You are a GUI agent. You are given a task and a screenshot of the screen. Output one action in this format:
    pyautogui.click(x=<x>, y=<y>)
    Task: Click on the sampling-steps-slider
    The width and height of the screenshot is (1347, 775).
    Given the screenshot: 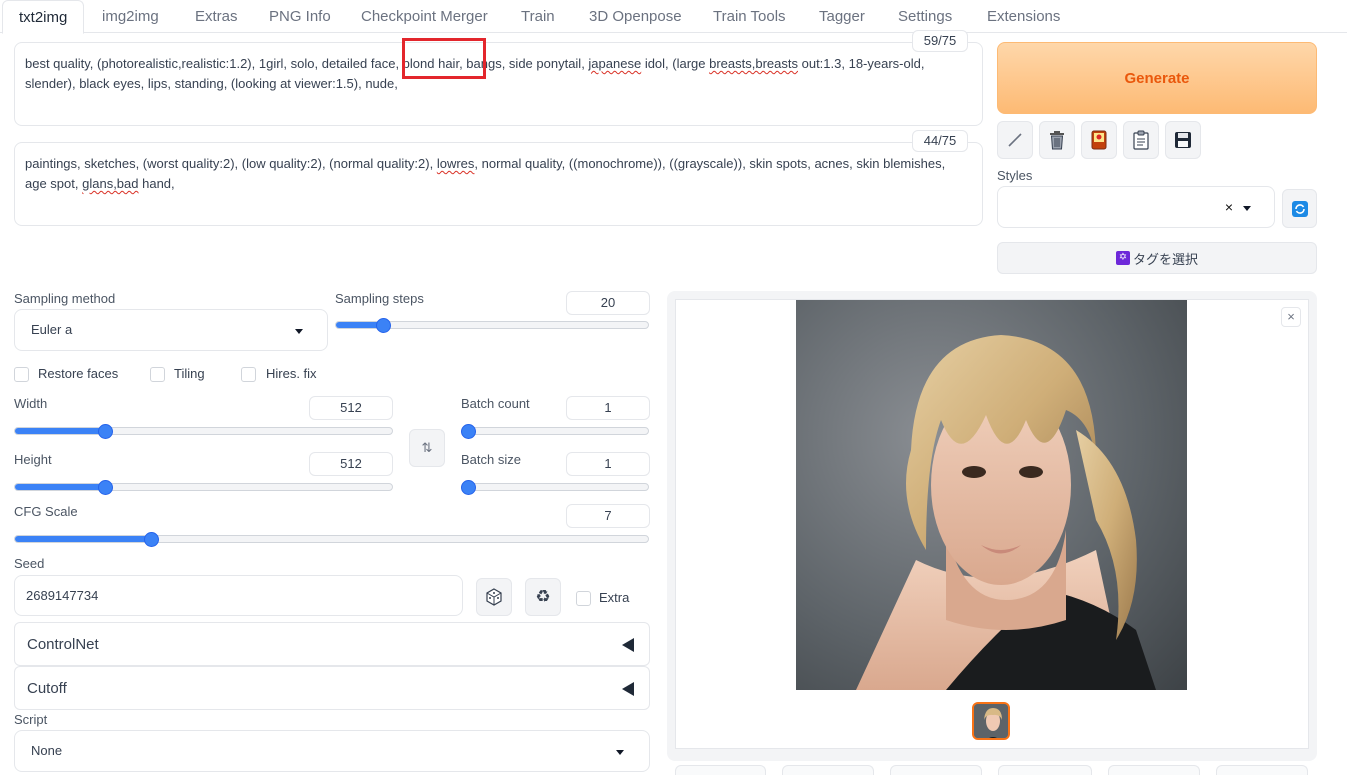 What is the action you would take?
    pyautogui.click(x=492, y=325)
    